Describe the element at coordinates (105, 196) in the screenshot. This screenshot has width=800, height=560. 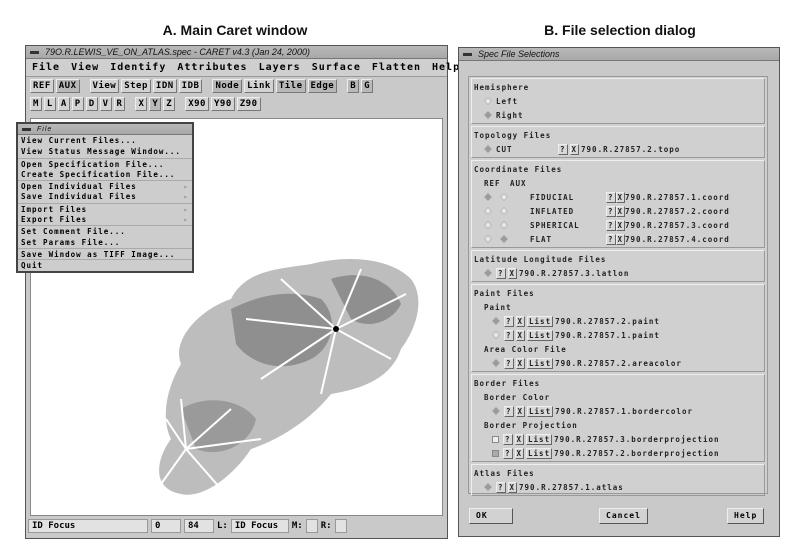
I see `menu-item: Save Individual Files ▸` at that location.